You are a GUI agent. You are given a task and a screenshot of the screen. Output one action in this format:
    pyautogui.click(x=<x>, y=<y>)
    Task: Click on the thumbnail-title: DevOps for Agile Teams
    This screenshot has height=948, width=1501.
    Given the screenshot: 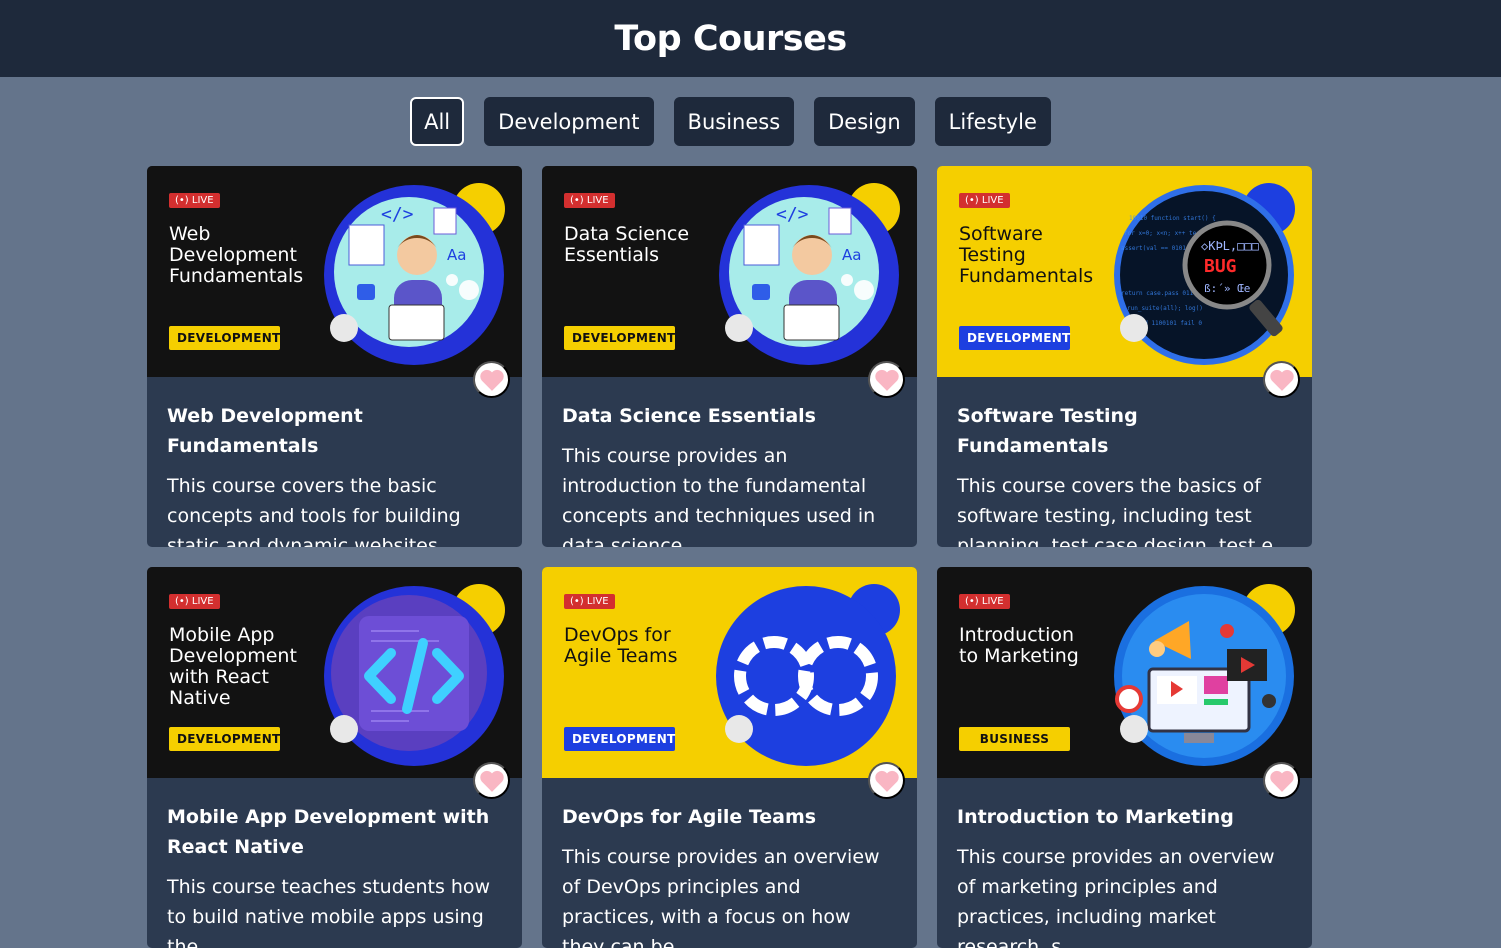 What is the action you would take?
    pyautogui.click(x=621, y=645)
    